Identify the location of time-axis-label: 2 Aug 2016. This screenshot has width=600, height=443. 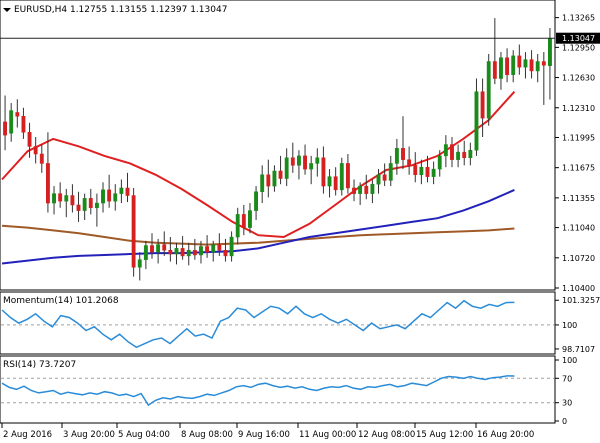
(27, 435).